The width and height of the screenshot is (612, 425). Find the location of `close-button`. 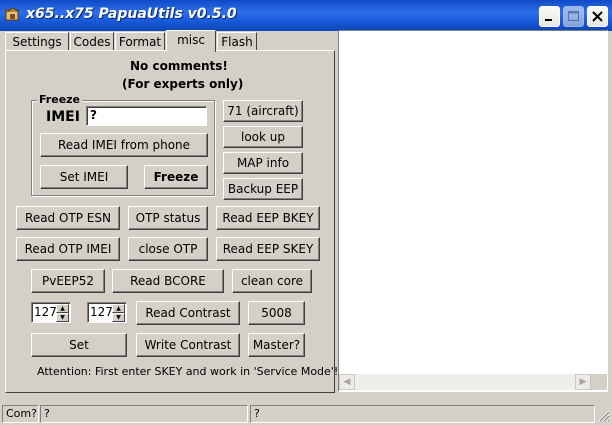

close-button is located at coordinates (597, 16).